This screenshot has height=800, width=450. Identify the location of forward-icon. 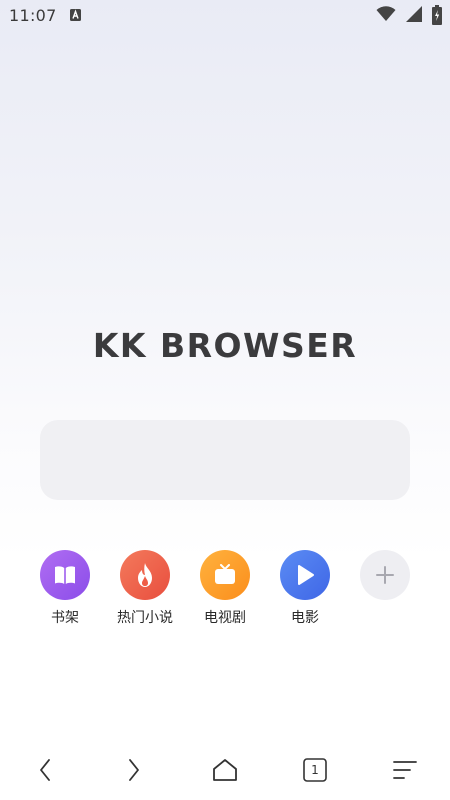
(134, 770).